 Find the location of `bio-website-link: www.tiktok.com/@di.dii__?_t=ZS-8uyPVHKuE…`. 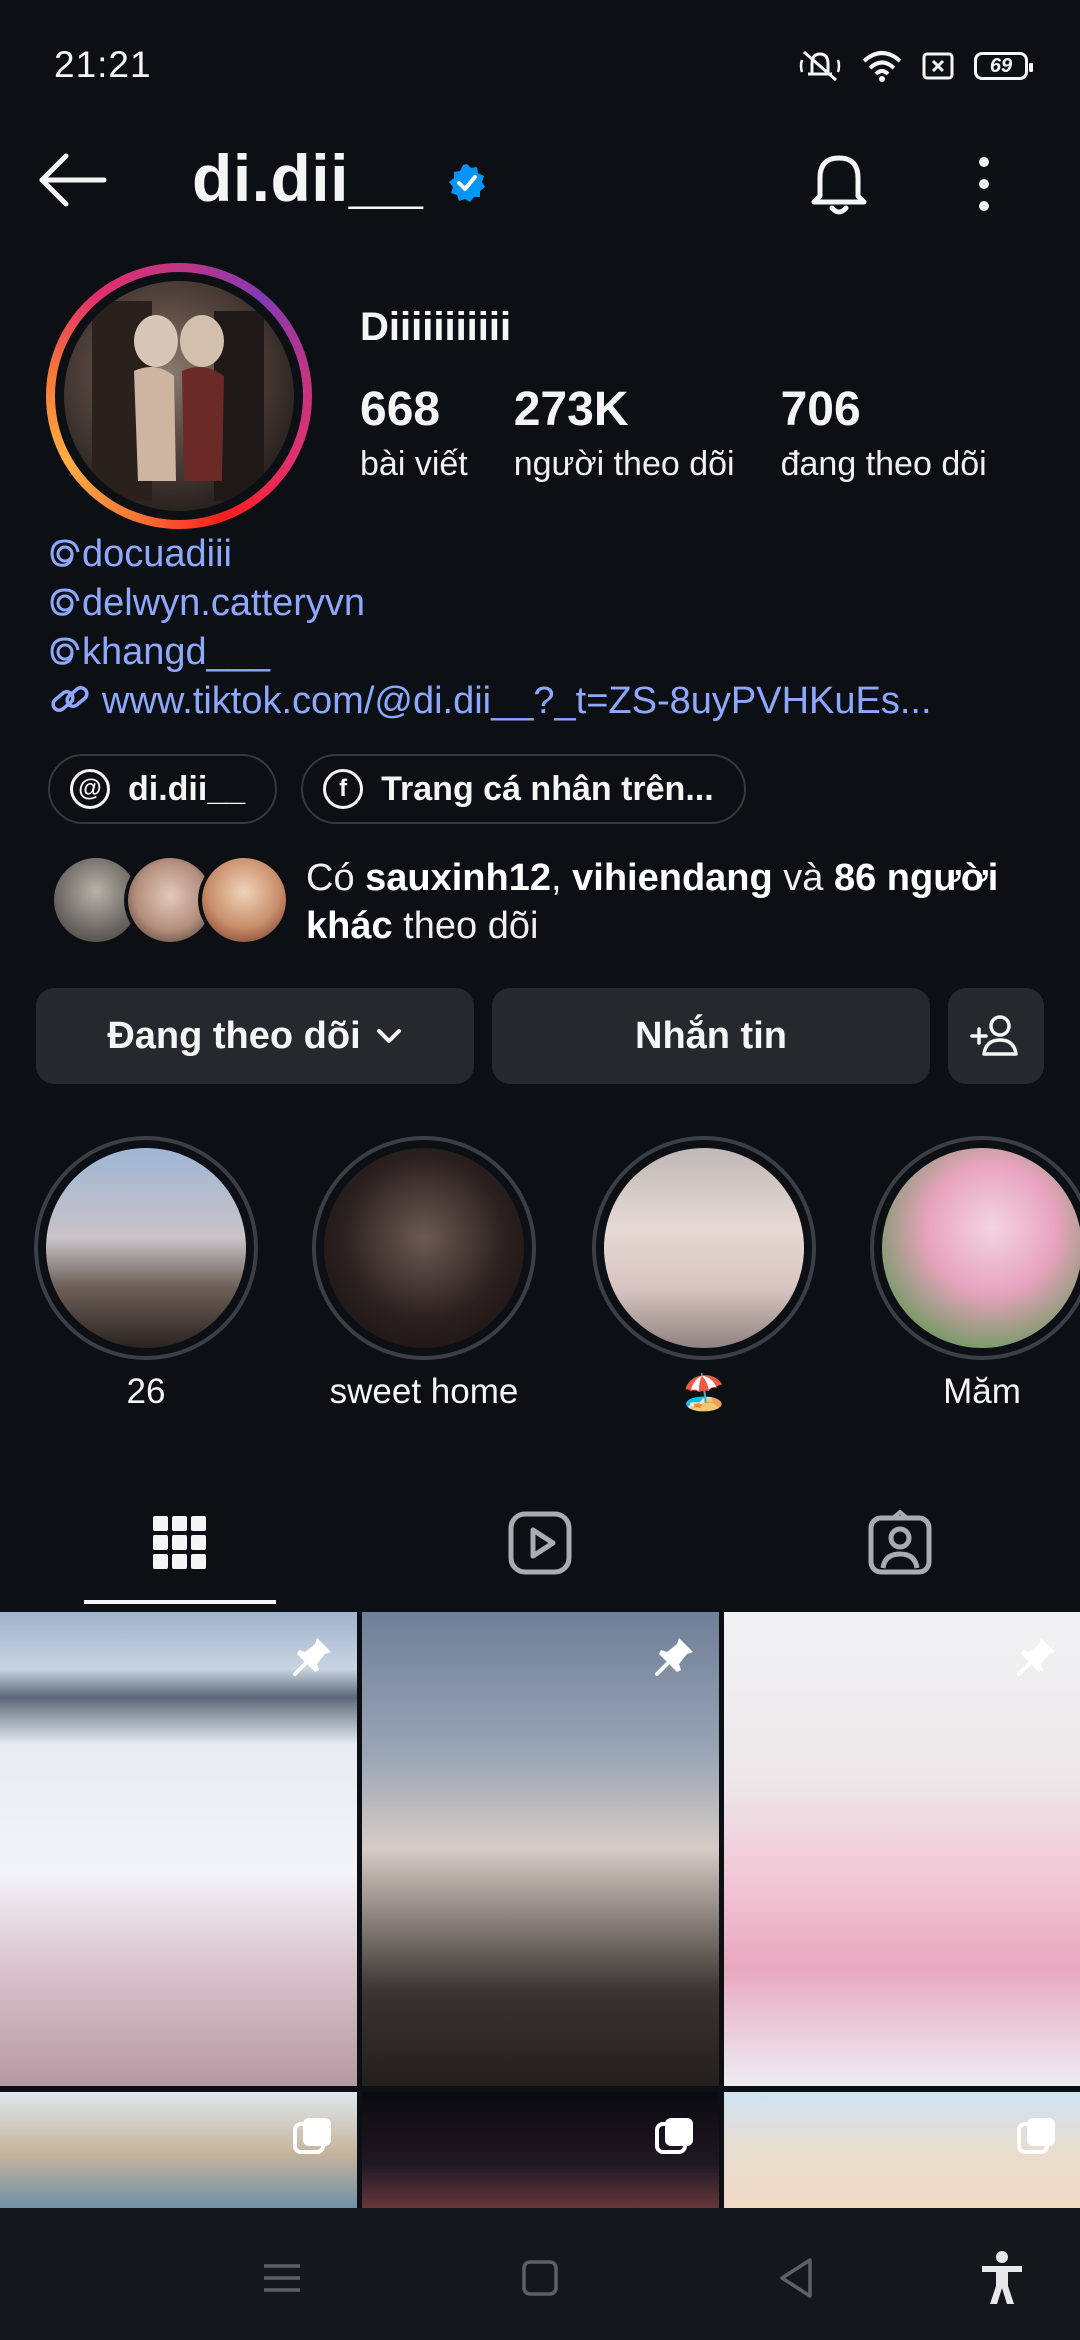

bio-website-link: www.tiktok.com/@di.dii__?_t=ZS-8uyPVHKuE… is located at coordinates (490, 701).